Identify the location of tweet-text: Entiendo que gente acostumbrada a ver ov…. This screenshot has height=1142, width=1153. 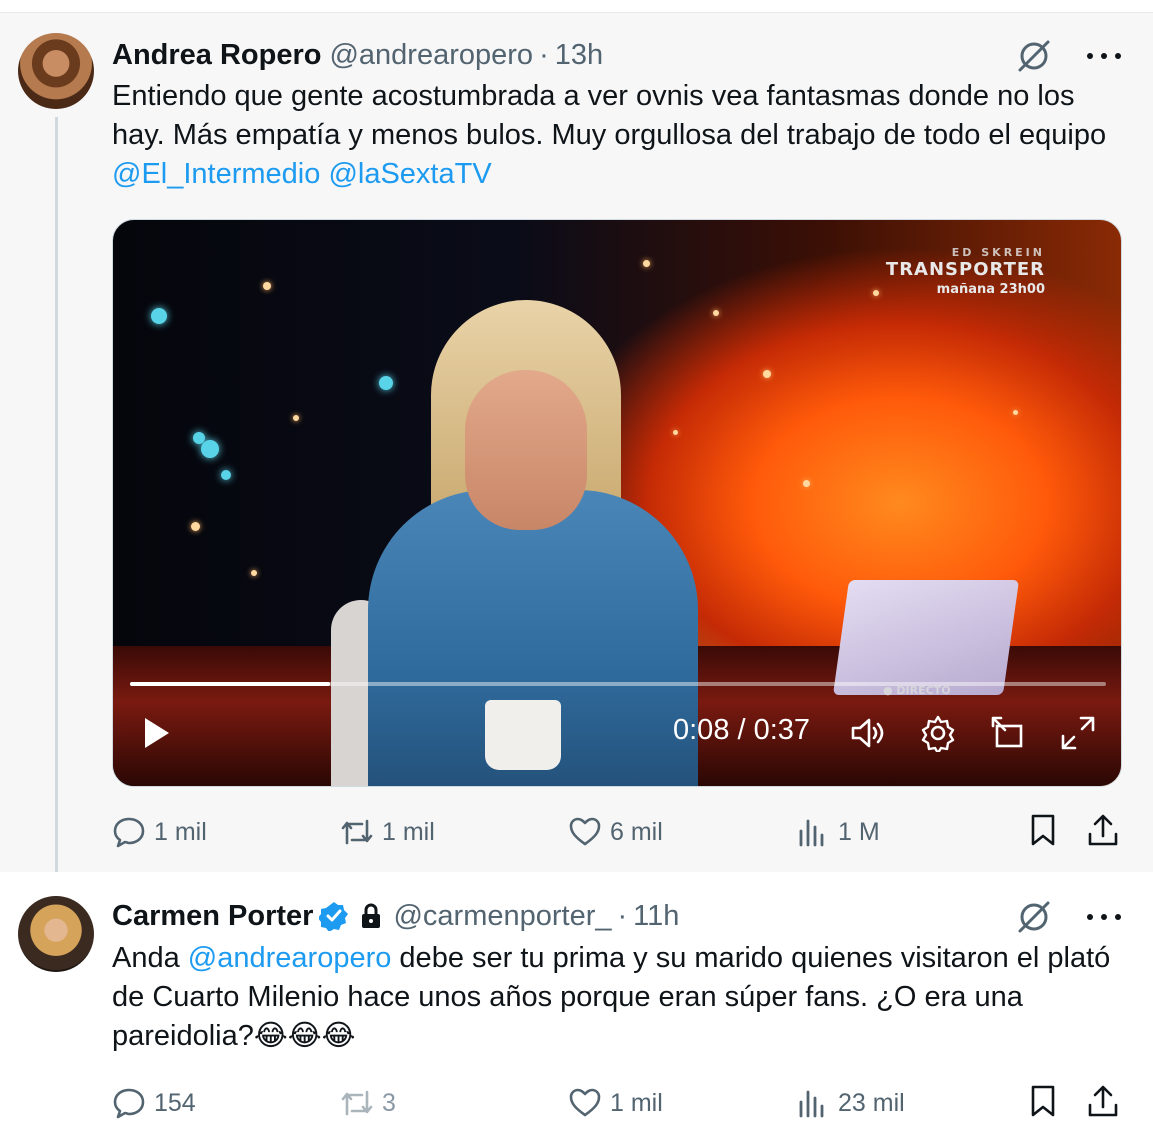
(617, 135).